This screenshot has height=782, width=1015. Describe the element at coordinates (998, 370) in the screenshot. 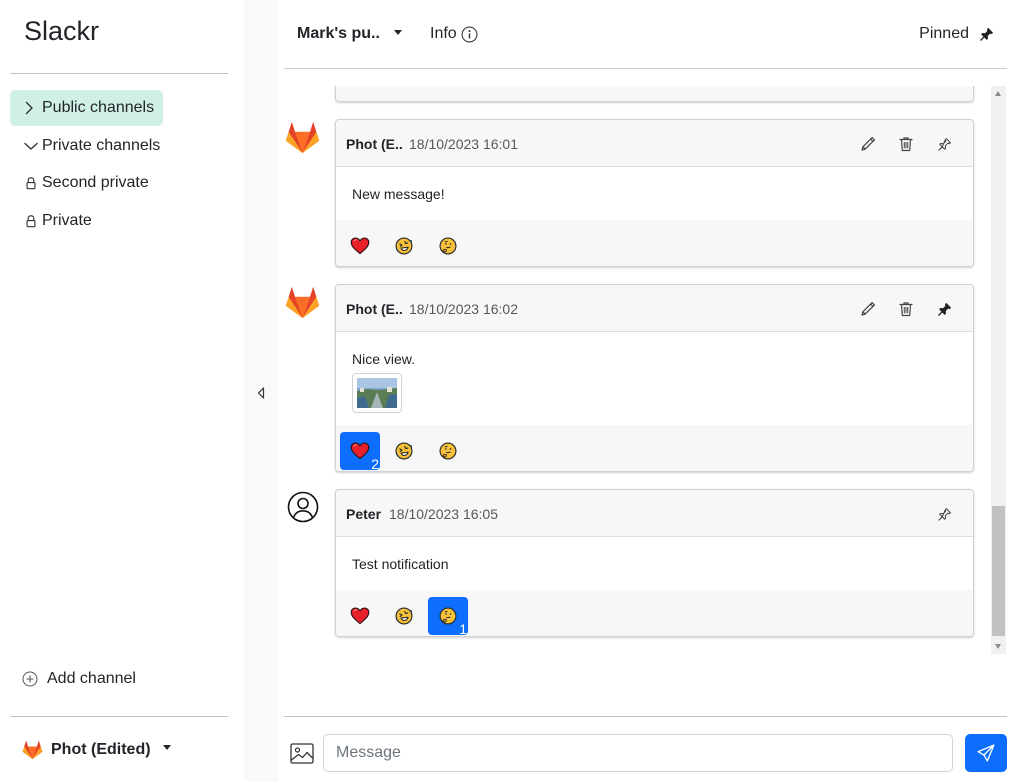

I see `message-list-scrollbar` at that location.